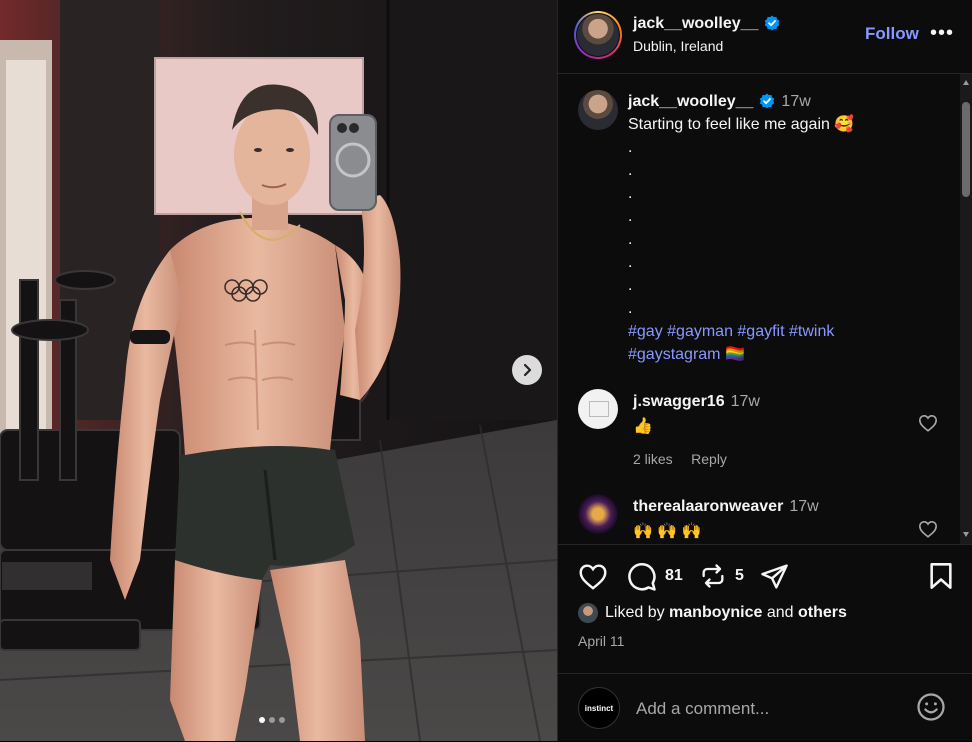 This screenshot has height=742, width=972. Describe the element at coordinates (653, 459) in the screenshot. I see `comment-likes: 2 likes` at that location.